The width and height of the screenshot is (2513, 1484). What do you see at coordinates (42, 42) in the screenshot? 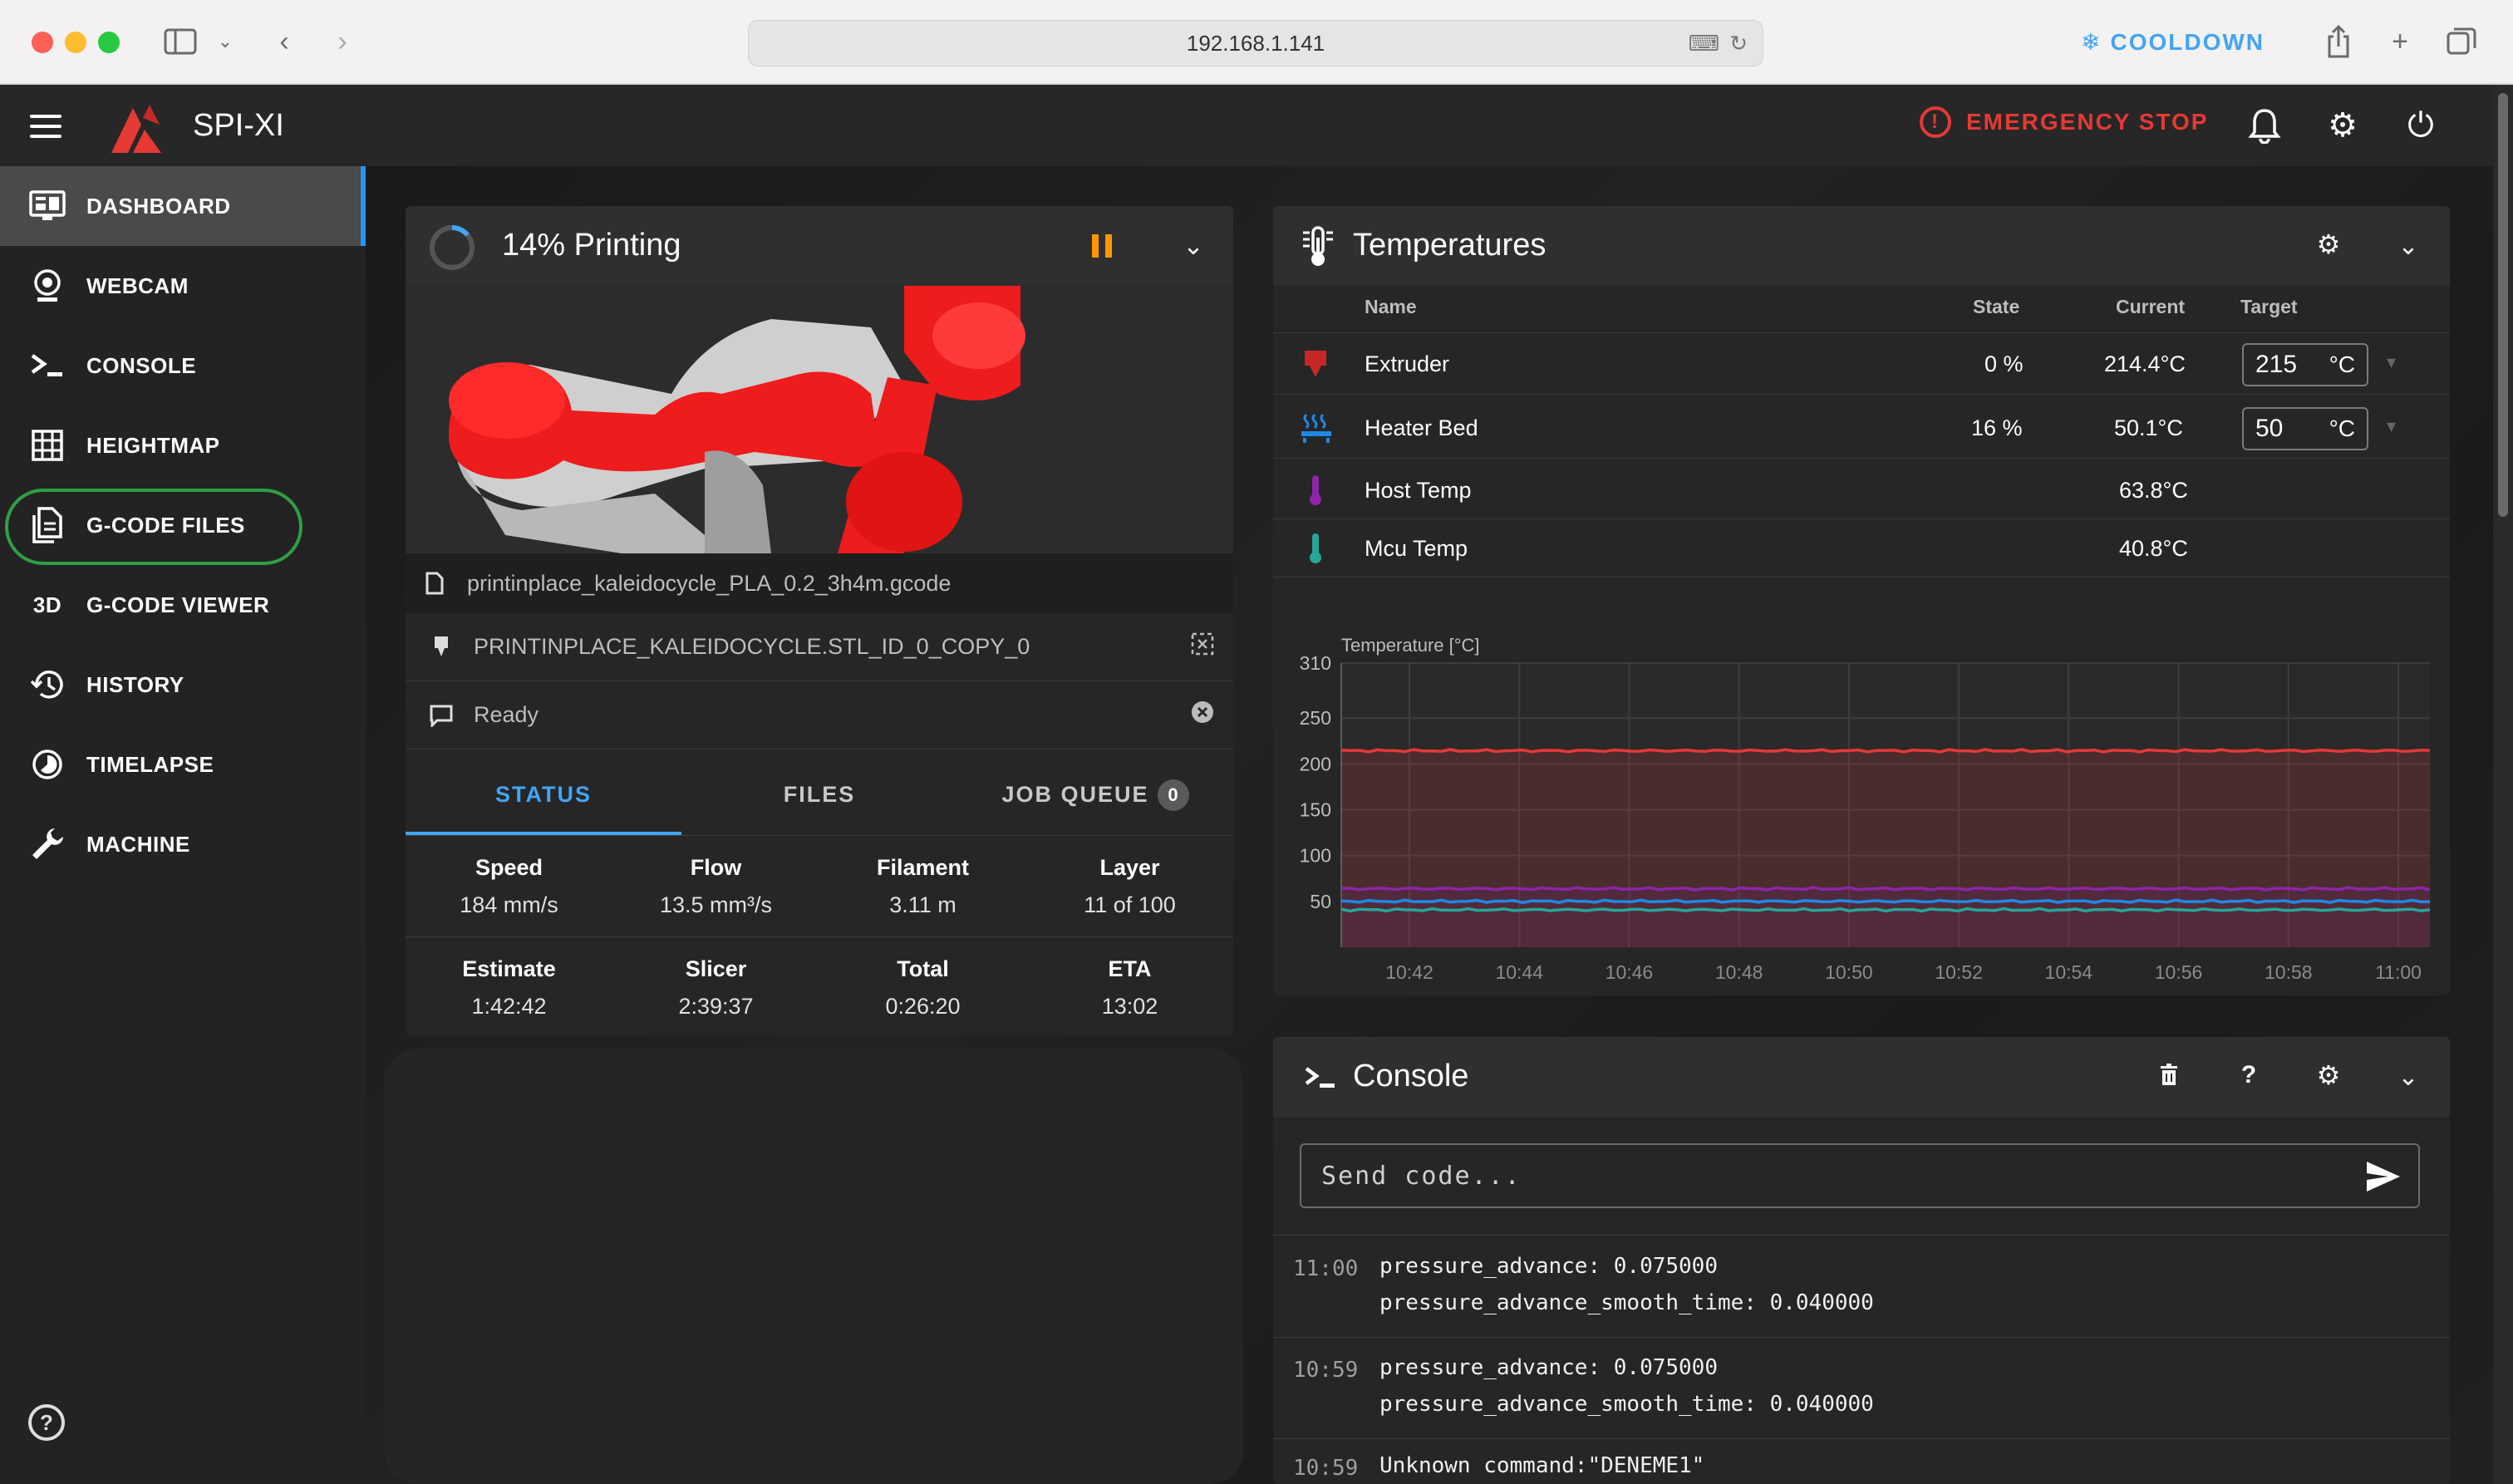
I see `close-window-button` at bounding box center [42, 42].